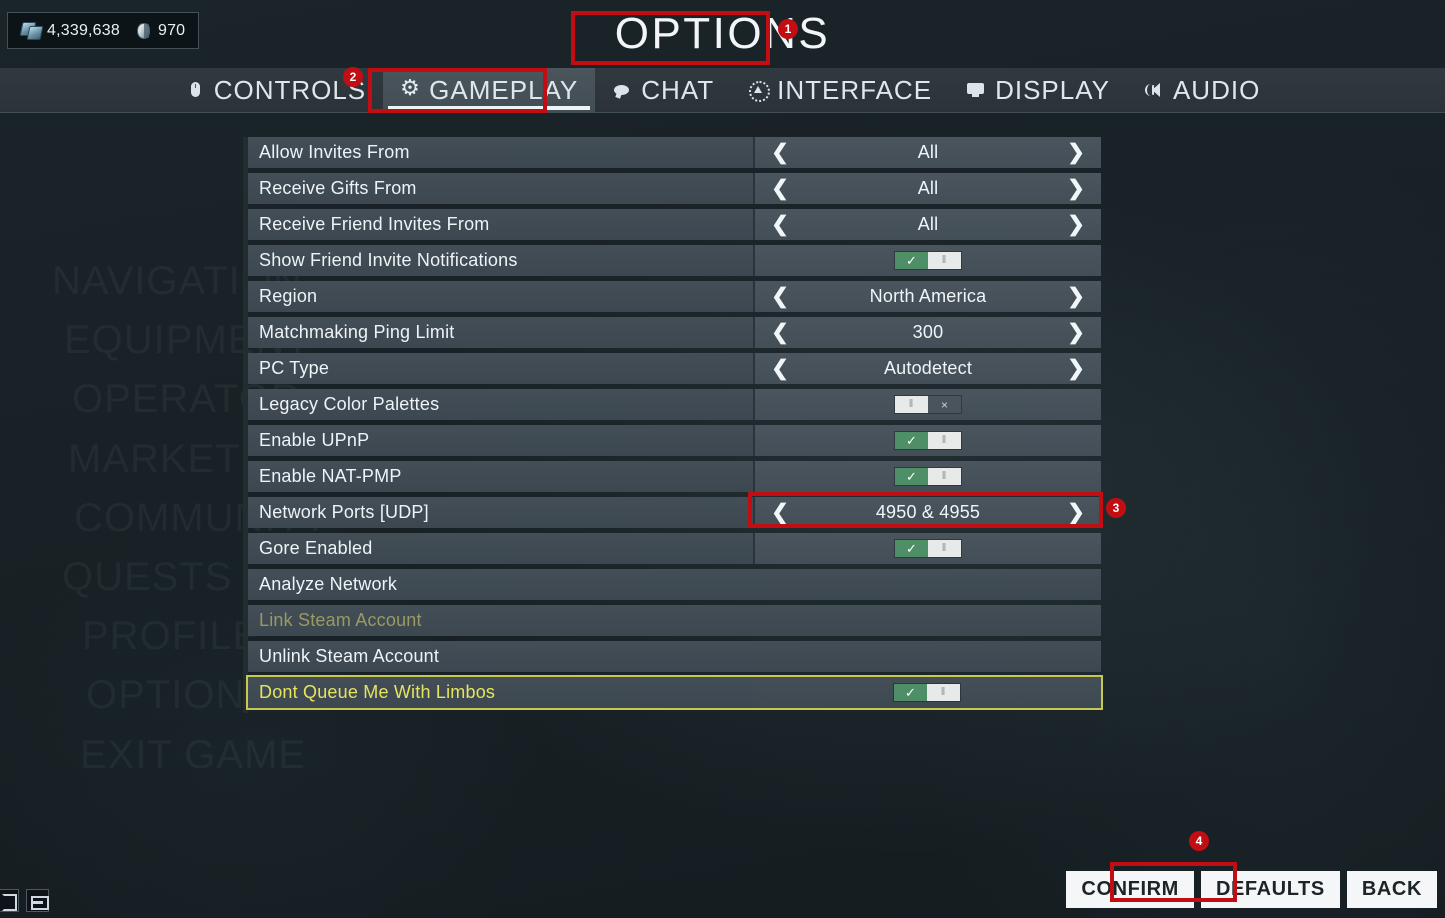  I want to click on setting-label: Enable UPnP, so click(500, 440).